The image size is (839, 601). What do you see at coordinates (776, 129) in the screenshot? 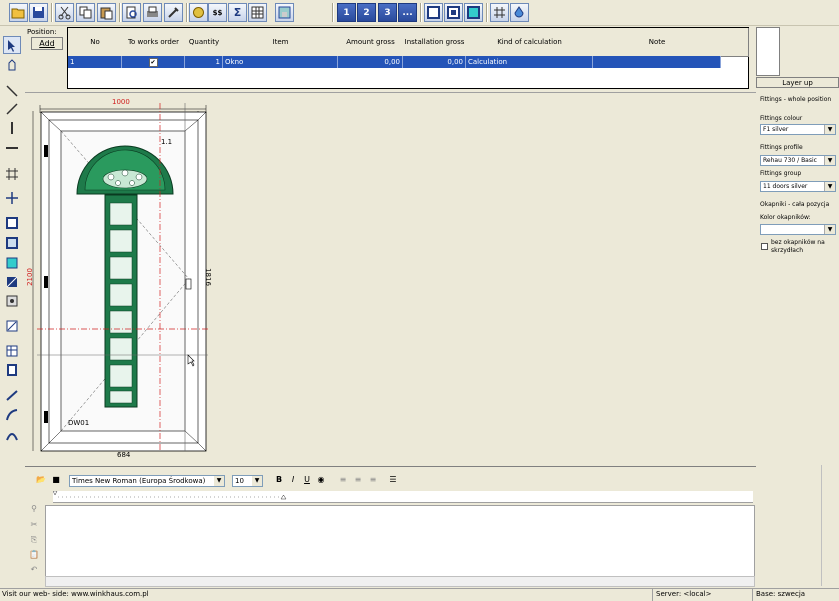
I see `fittings-colour-value: F1 silver` at bounding box center [776, 129].